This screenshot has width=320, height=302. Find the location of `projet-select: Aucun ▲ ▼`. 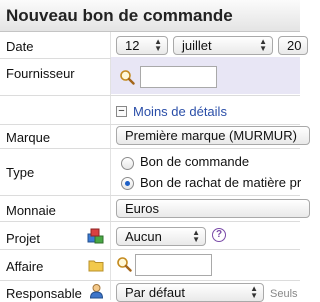

projet-select: Aucun ▲ ▼ is located at coordinates (161, 236).